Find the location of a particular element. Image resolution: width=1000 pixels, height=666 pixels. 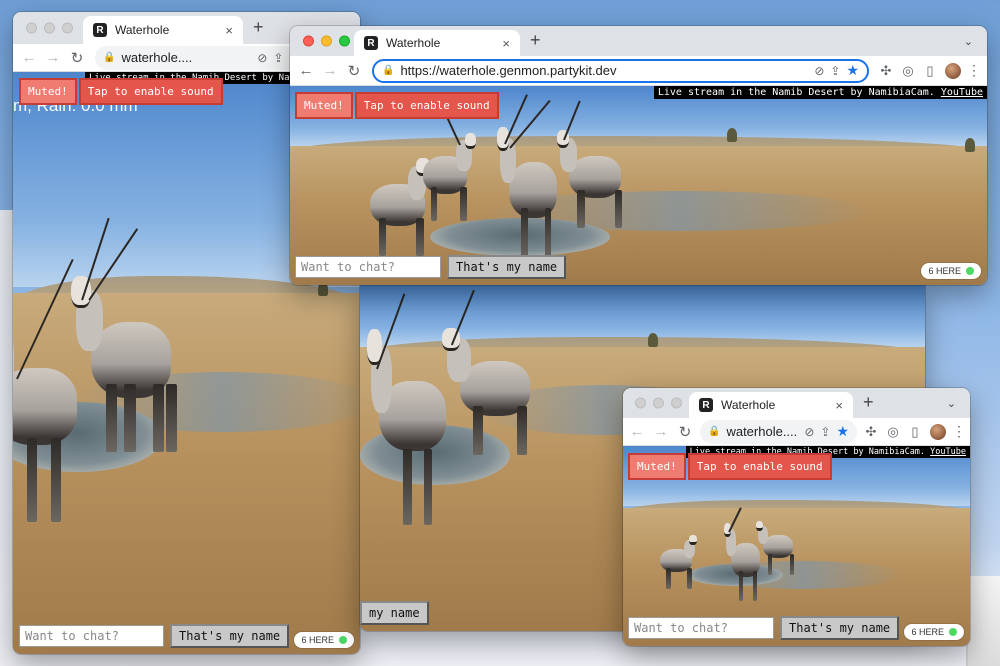

lock-icon: 🔒 is located at coordinates (388, 70).